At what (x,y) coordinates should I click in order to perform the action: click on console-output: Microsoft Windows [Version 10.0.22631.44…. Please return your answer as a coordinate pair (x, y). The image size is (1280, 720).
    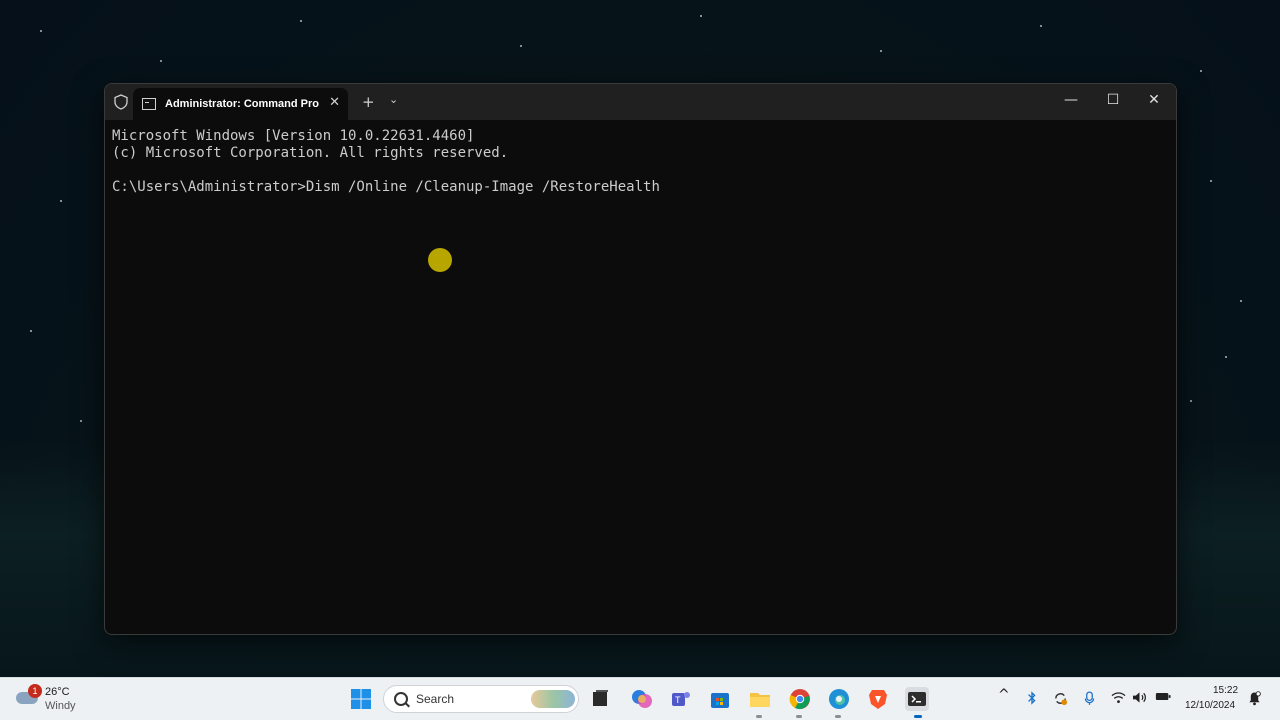
    Looking at the image, I should click on (640, 162).